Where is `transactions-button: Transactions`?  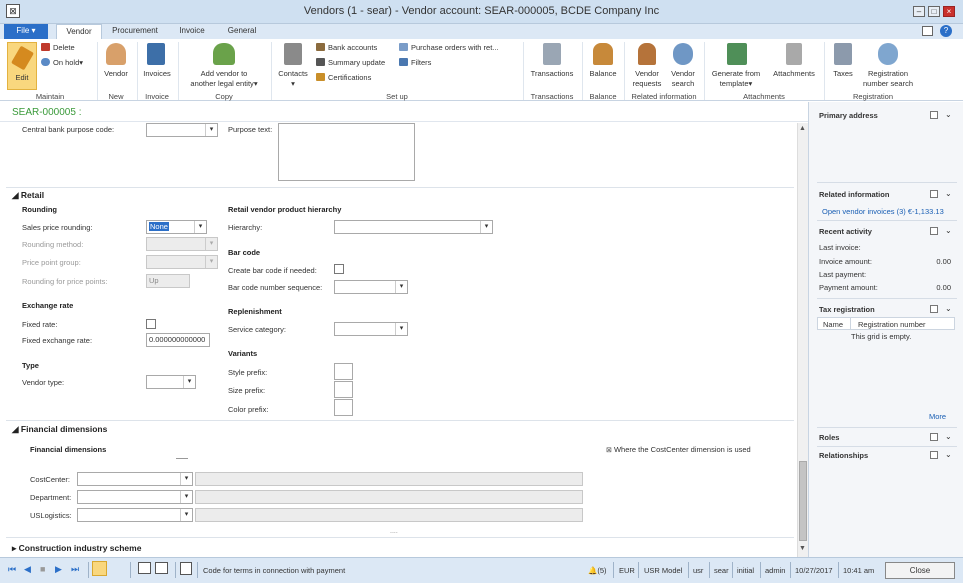
transactions-button: Transactions is located at coordinates (552, 73).